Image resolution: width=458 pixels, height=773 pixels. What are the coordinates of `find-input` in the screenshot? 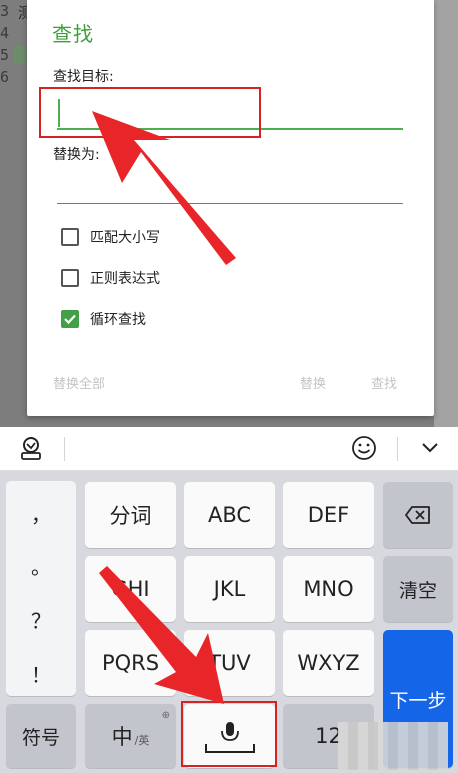 It's located at (230, 114).